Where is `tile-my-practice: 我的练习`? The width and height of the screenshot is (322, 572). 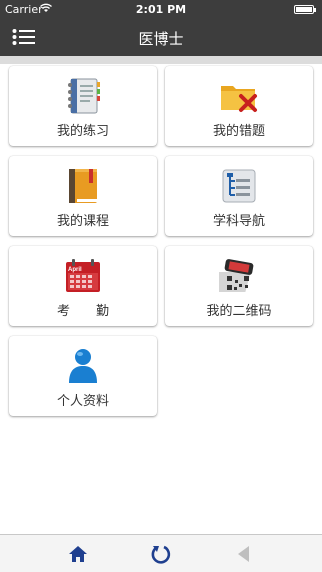
tile-my-practice: 我的练习 is located at coordinates (83, 106).